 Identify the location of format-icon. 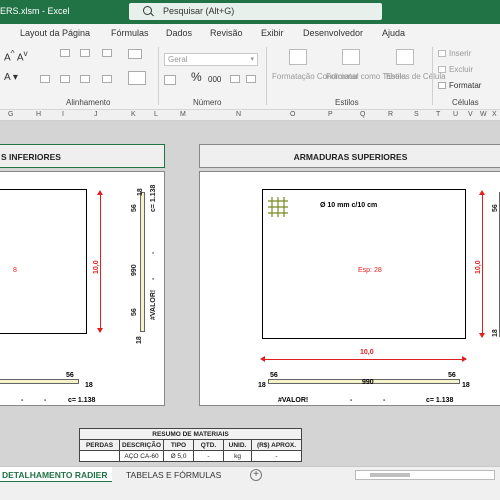
(442, 85).